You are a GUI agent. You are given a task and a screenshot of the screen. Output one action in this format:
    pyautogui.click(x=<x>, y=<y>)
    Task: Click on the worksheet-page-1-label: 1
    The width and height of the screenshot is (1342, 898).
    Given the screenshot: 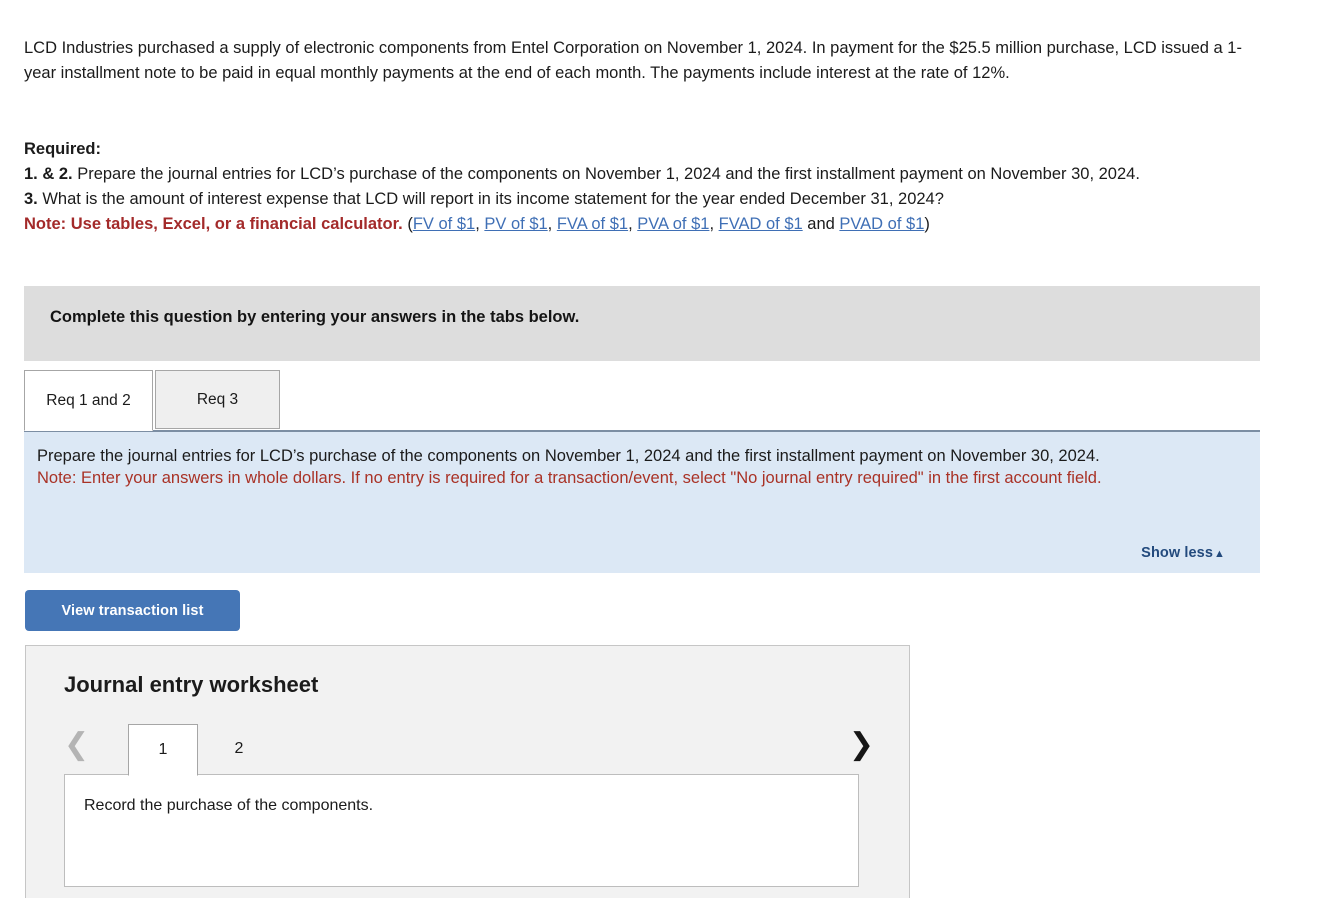 What is the action you would take?
    pyautogui.click(x=163, y=749)
    